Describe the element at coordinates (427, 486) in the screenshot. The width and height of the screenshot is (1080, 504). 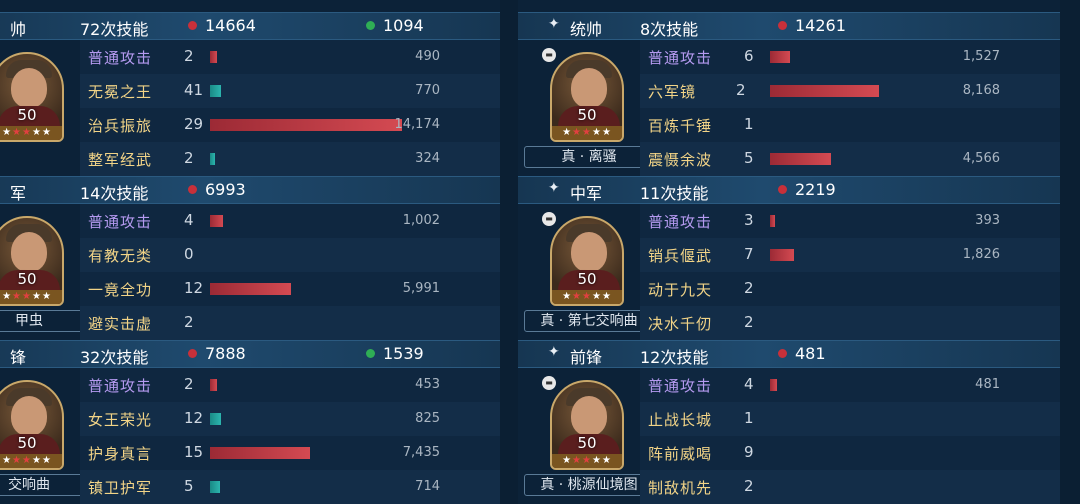
I see `skill-value: 714` at that location.